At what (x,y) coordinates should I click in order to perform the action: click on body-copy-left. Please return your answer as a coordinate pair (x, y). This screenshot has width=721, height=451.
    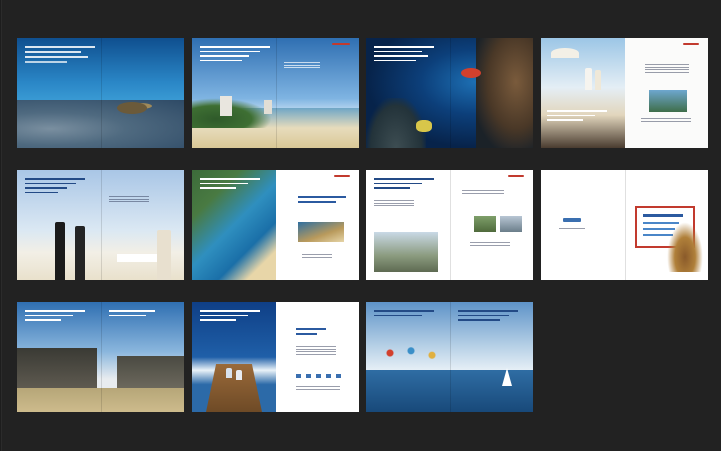
    Looking at the image, I should click on (394, 204).